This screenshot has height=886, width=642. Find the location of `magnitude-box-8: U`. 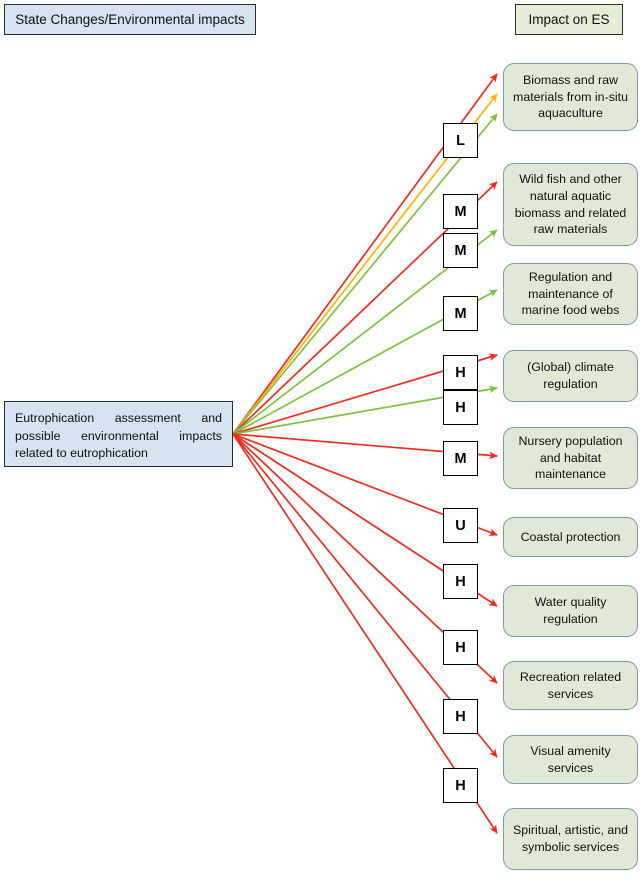

magnitude-box-8: U is located at coordinates (460, 525).